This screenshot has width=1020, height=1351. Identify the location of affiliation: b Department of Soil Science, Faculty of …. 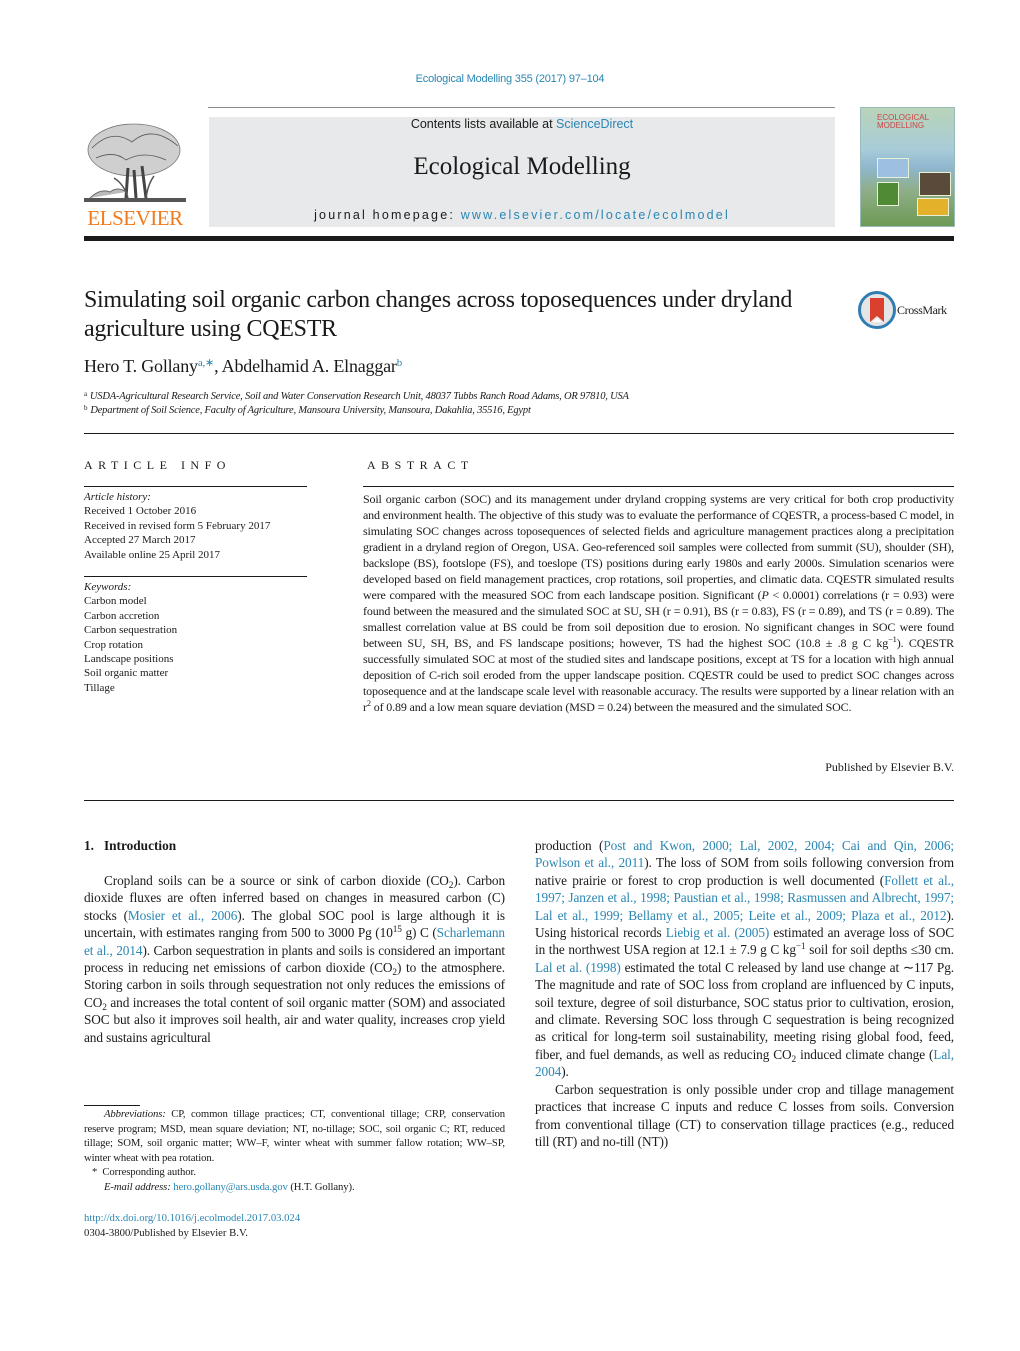
(307, 410).